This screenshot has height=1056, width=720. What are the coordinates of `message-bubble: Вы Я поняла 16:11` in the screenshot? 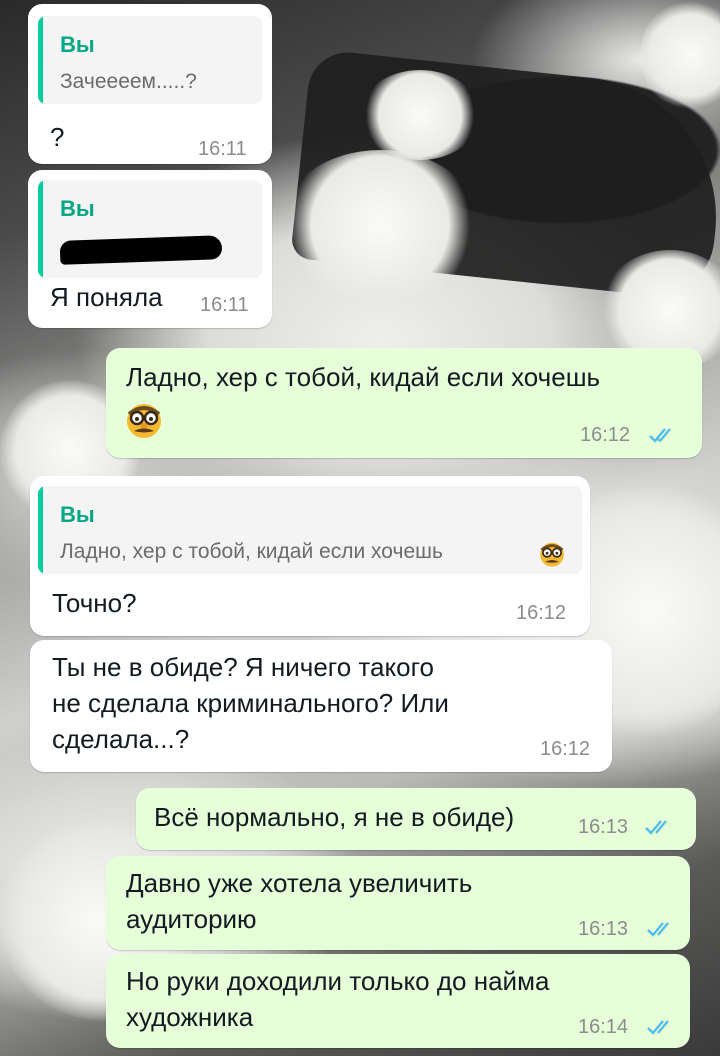 It's located at (150, 249).